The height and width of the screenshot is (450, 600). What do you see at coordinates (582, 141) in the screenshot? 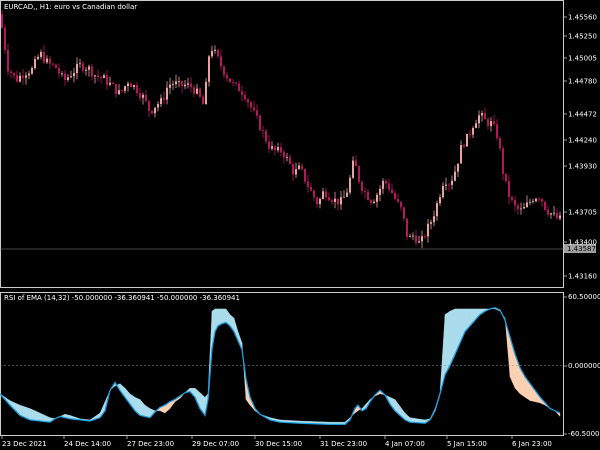
I see `price-axis-label: 1.44240` at bounding box center [582, 141].